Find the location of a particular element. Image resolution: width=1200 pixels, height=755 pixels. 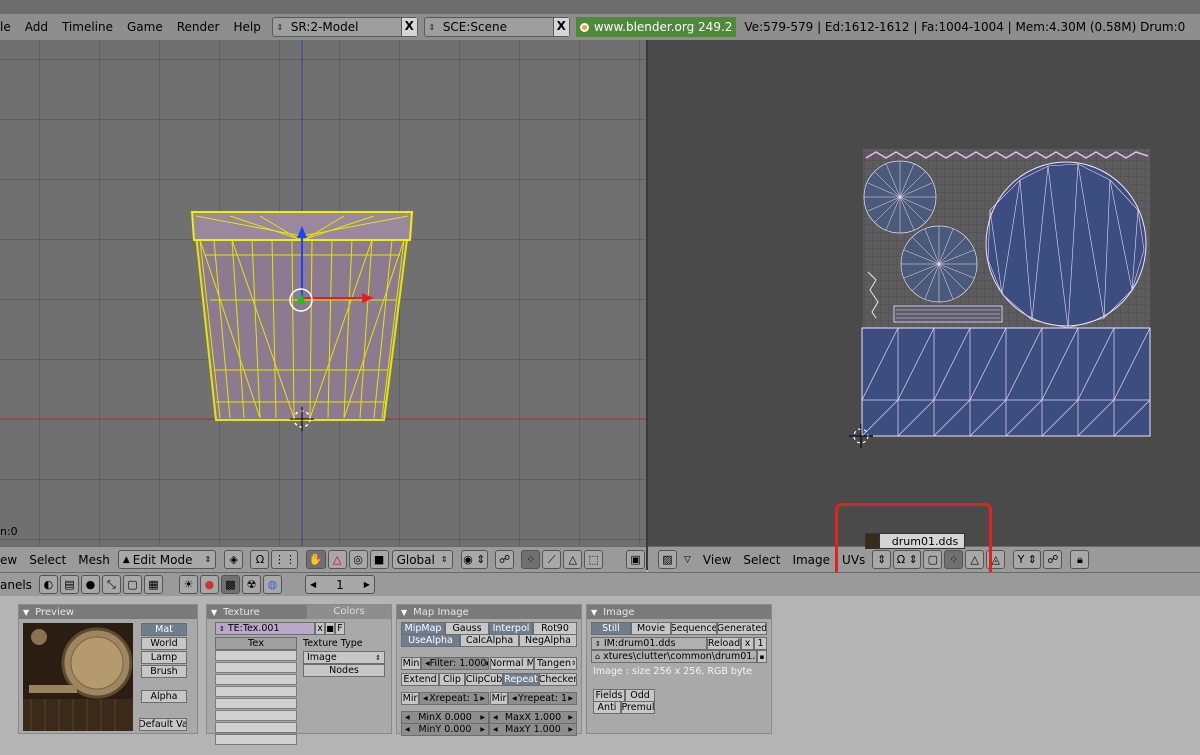

map-image-panel-title: ▼ Map Image is located at coordinates (489, 612).